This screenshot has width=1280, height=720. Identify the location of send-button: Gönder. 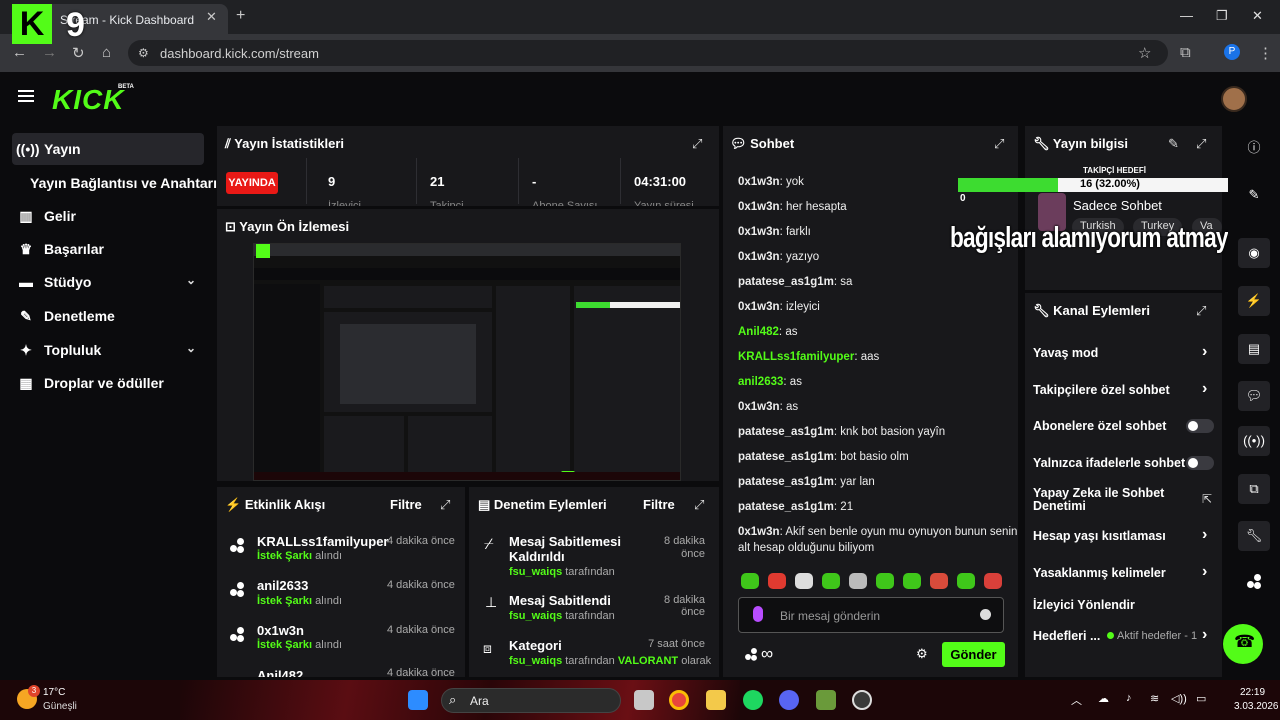
(973, 654).